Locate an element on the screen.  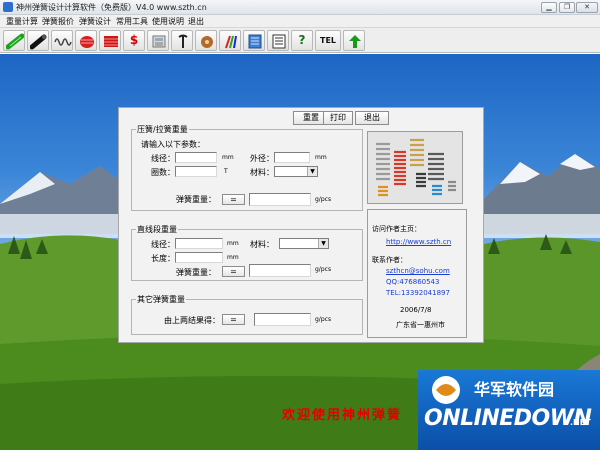
toolbar: $ ? TEL is located at coordinates (300, 40).